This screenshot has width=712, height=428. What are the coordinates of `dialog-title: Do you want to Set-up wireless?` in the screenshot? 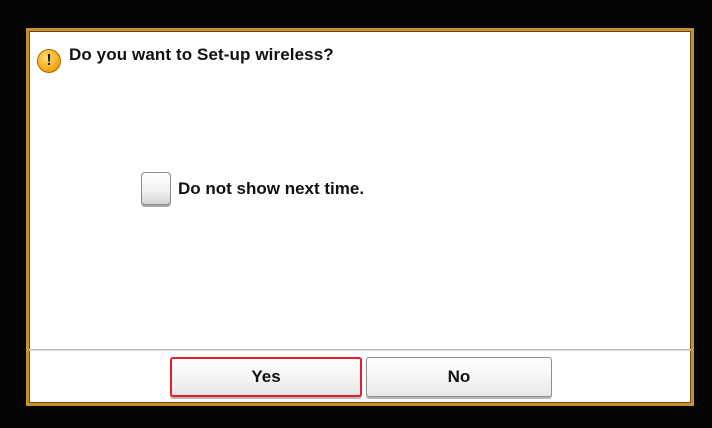 It's located at (201, 54).